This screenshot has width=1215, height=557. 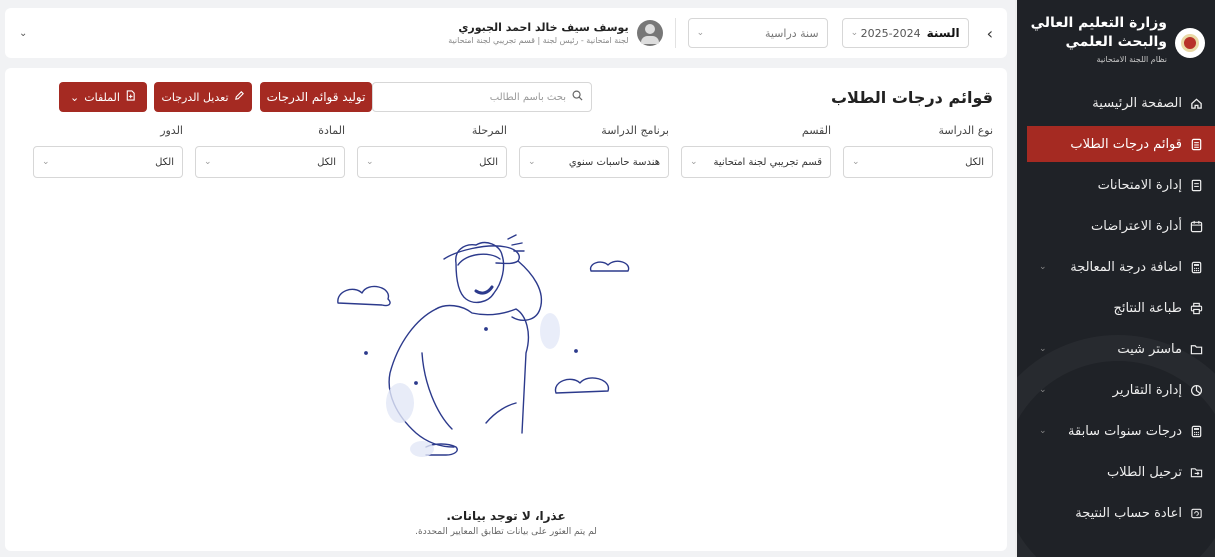 What do you see at coordinates (757, 33) in the screenshot?
I see `study-year-select: سنة دراسية ⌄` at bounding box center [757, 33].